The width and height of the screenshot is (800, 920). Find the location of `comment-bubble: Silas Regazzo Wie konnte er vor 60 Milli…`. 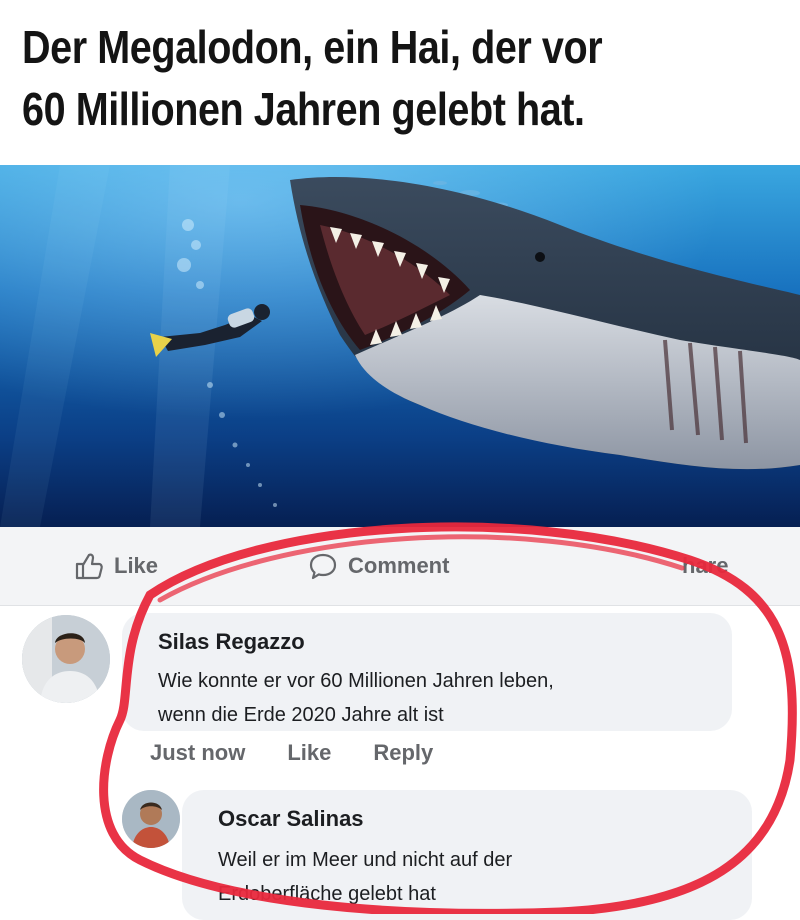

comment-bubble: Silas Regazzo Wie konnte er vor 60 Milli… is located at coordinates (427, 672).